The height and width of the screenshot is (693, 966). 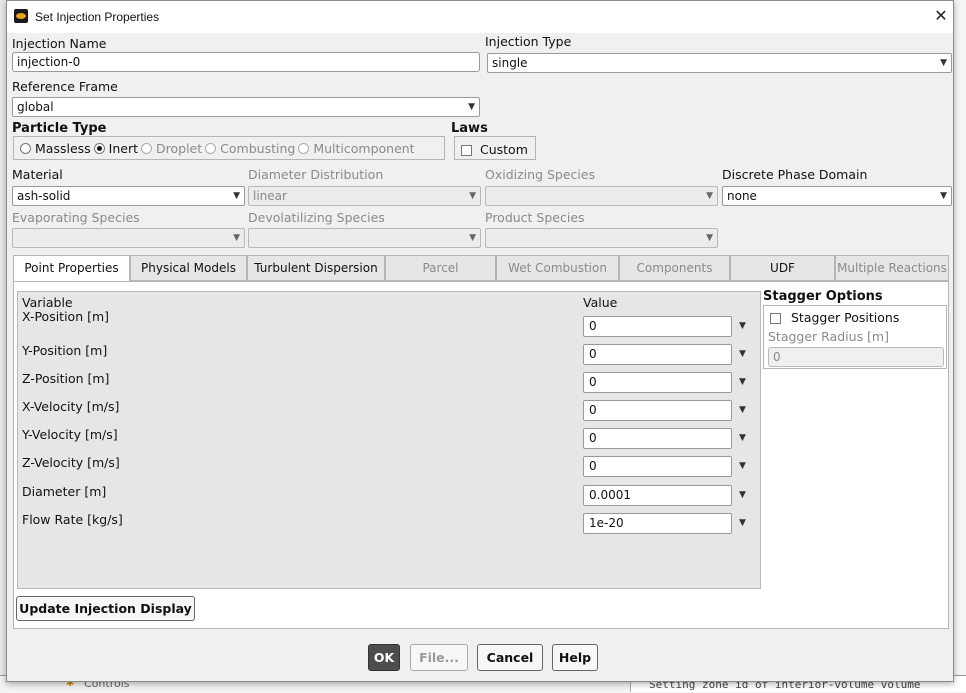 I want to click on row-x-position-label: X-Position [m], so click(x=66, y=316).